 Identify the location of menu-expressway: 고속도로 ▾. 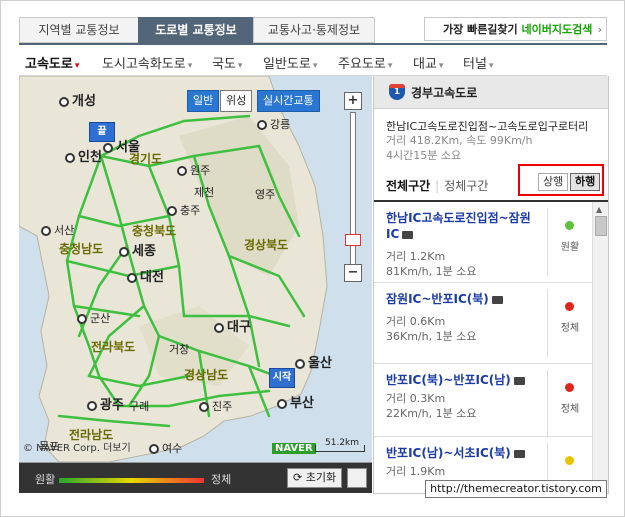
(52, 62).